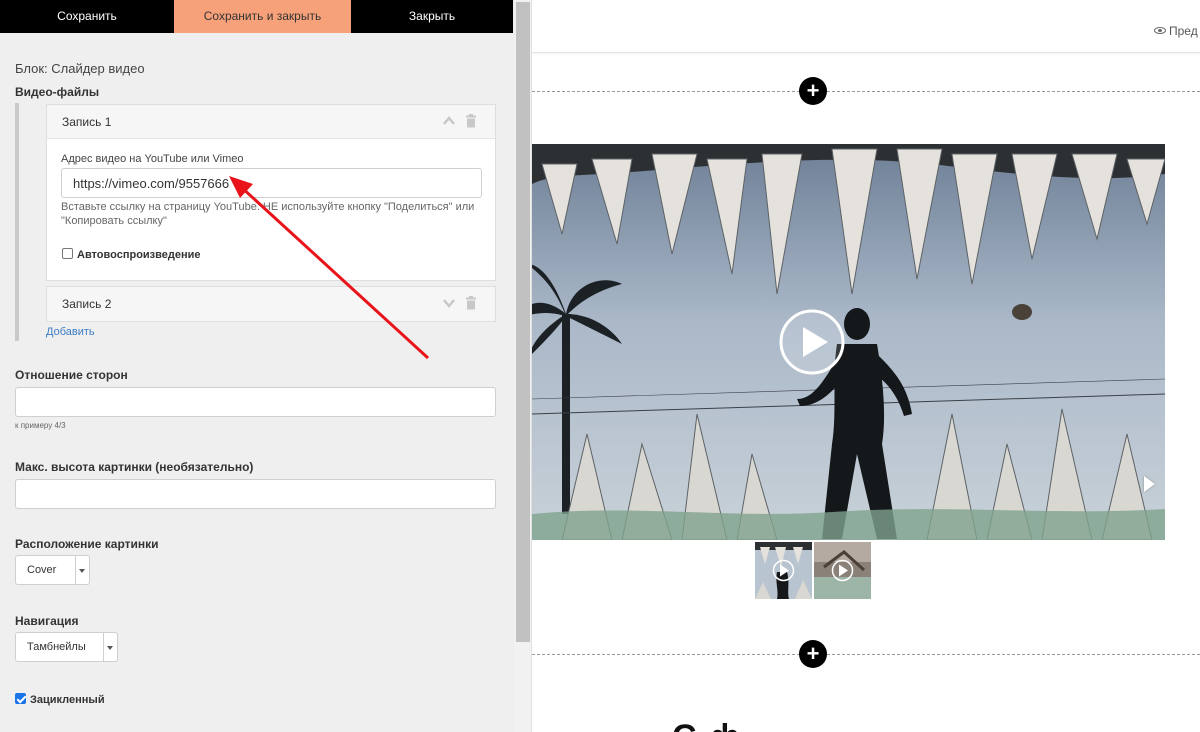 Image resolution: width=1200 pixels, height=732 pixels. Describe the element at coordinates (866, 91) in the screenshot. I see `section-divider-top` at that location.